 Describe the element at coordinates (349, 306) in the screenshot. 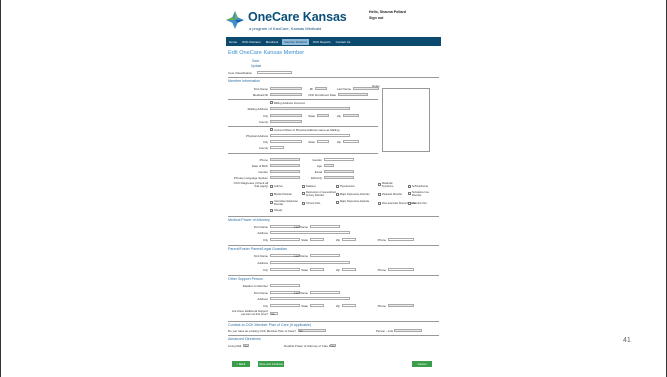

I see `support-zip-field` at that location.